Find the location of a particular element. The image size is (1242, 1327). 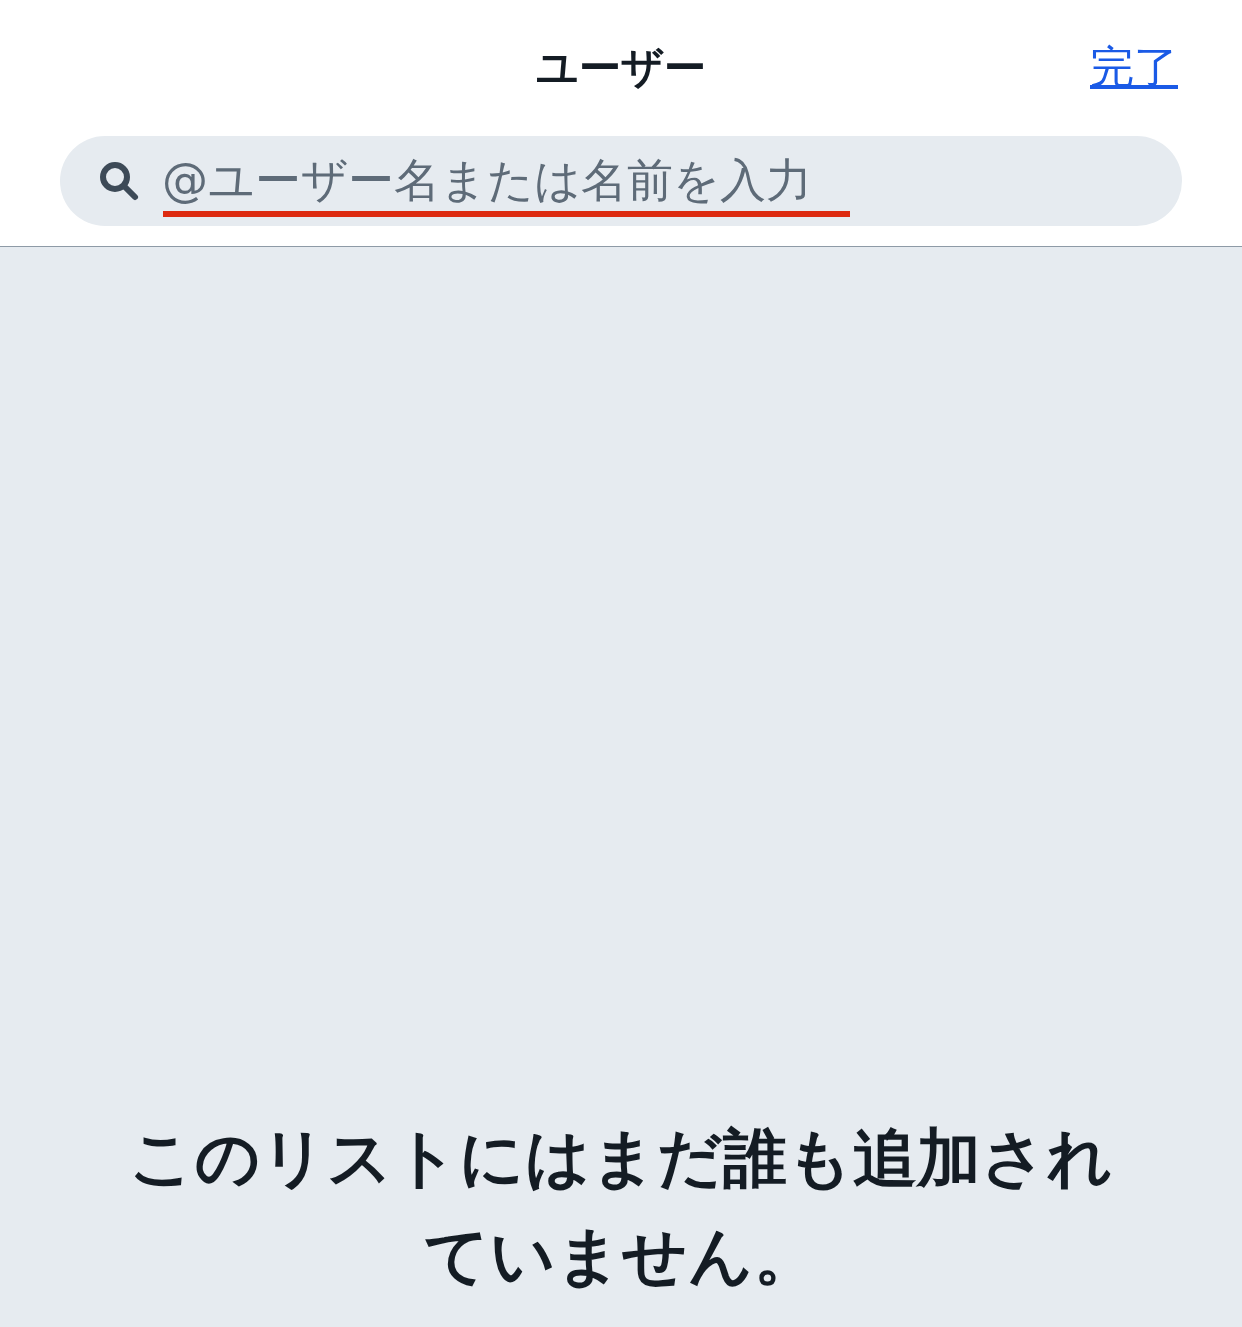

screen-title: ユーザー is located at coordinates (621, 68).